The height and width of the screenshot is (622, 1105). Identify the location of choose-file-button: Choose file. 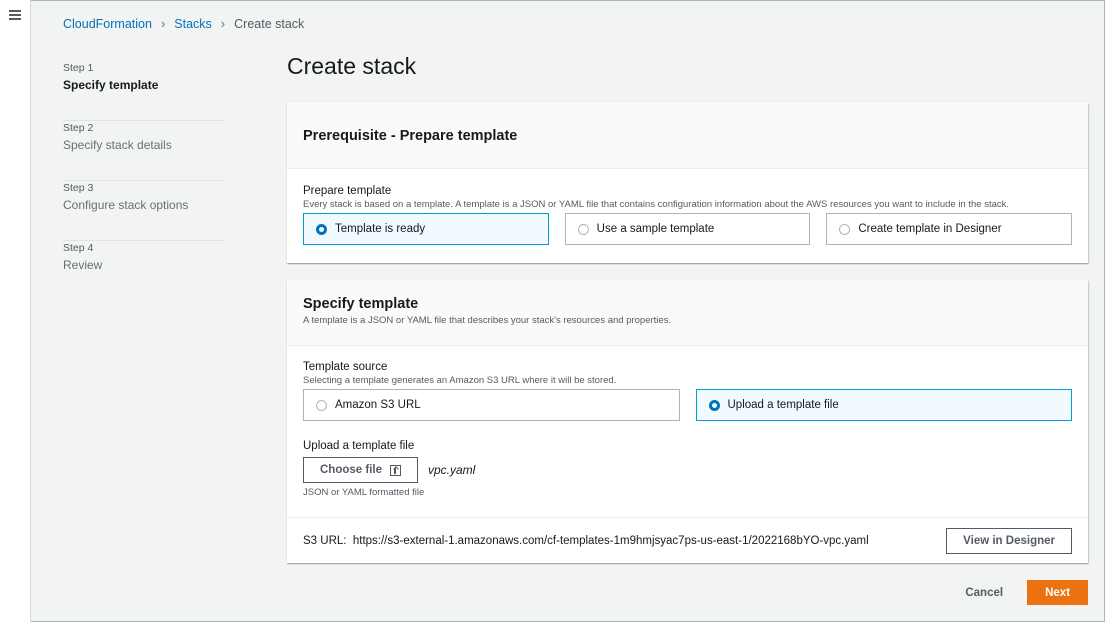
(360, 470).